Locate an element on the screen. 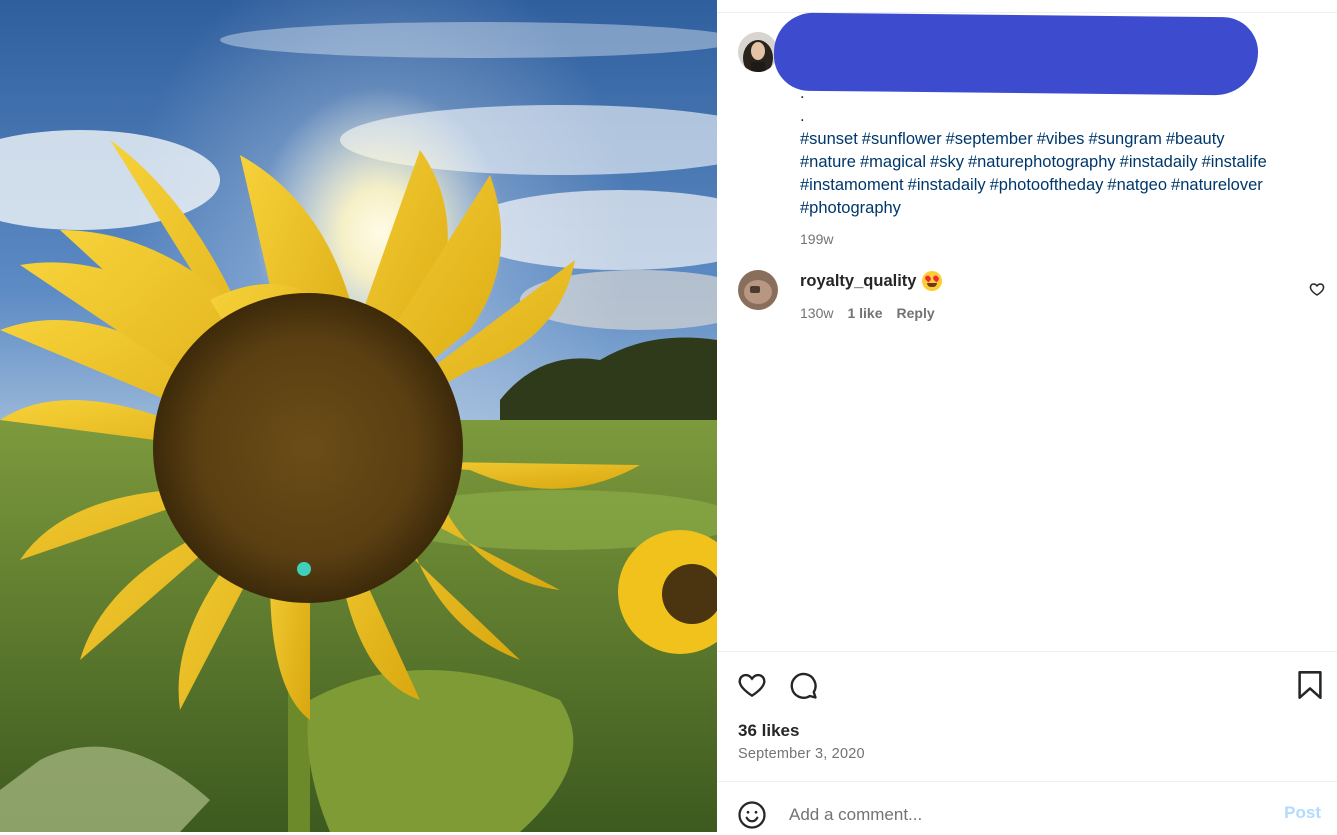 This screenshot has width=1337, height=835. author-avatar is located at coordinates (758, 52).